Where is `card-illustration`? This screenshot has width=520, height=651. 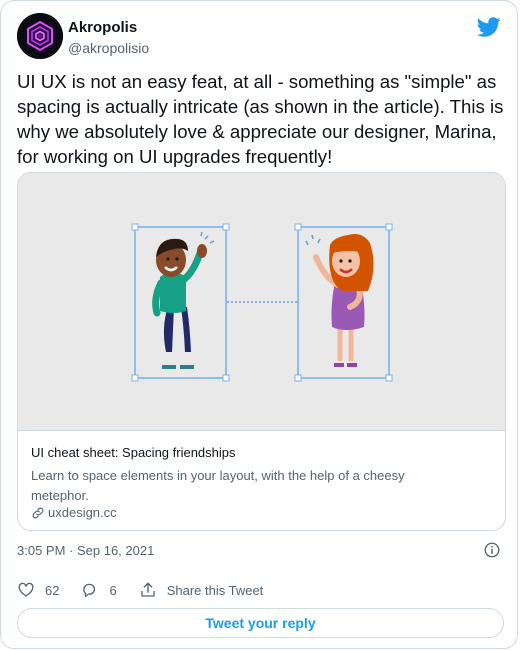
card-illustration is located at coordinates (262, 302).